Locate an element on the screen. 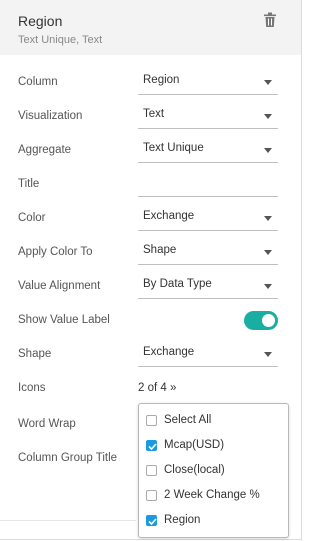 The image size is (320, 541). icons-option-mcap: Mcap(USD) is located at coordinates (213, 446).